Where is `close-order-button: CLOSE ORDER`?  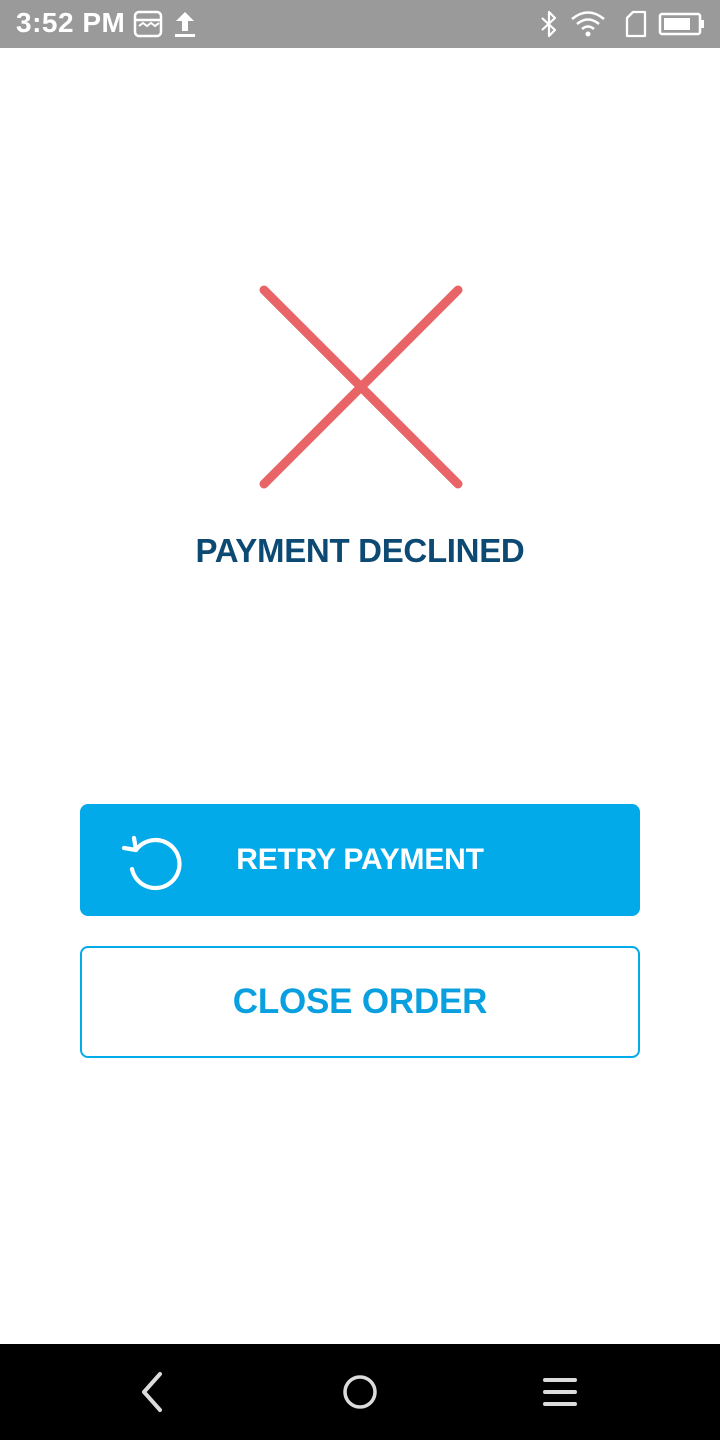 close-order-button: CLOSE ORDER is located at coordinates (360, 1002).